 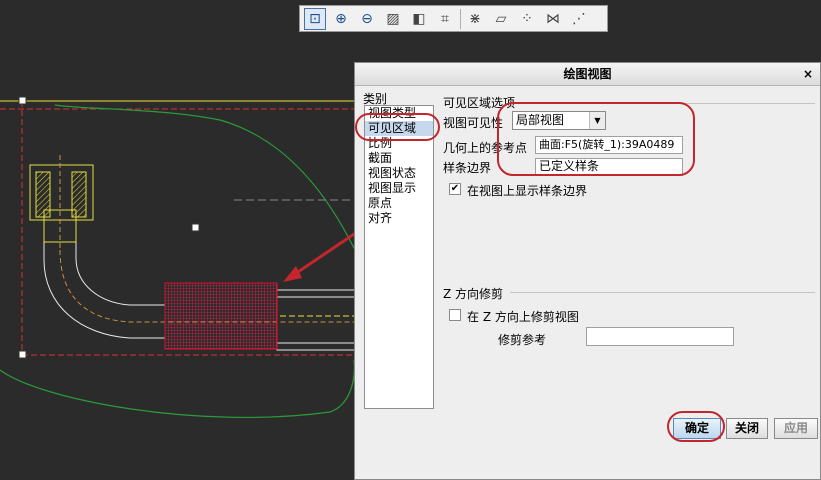 I want to click on show-spline-label: 在视图上显示样条边界, so click(x=527, y=191).